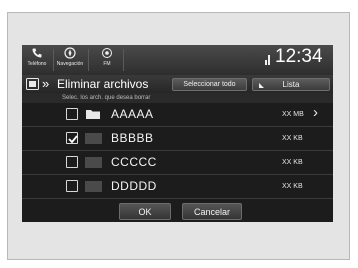 The width and height of the screenshot is (358, 268). Describe the element at coordinates (134, 186) in the screenshot. I see `file-name: DDDDD` at that location.